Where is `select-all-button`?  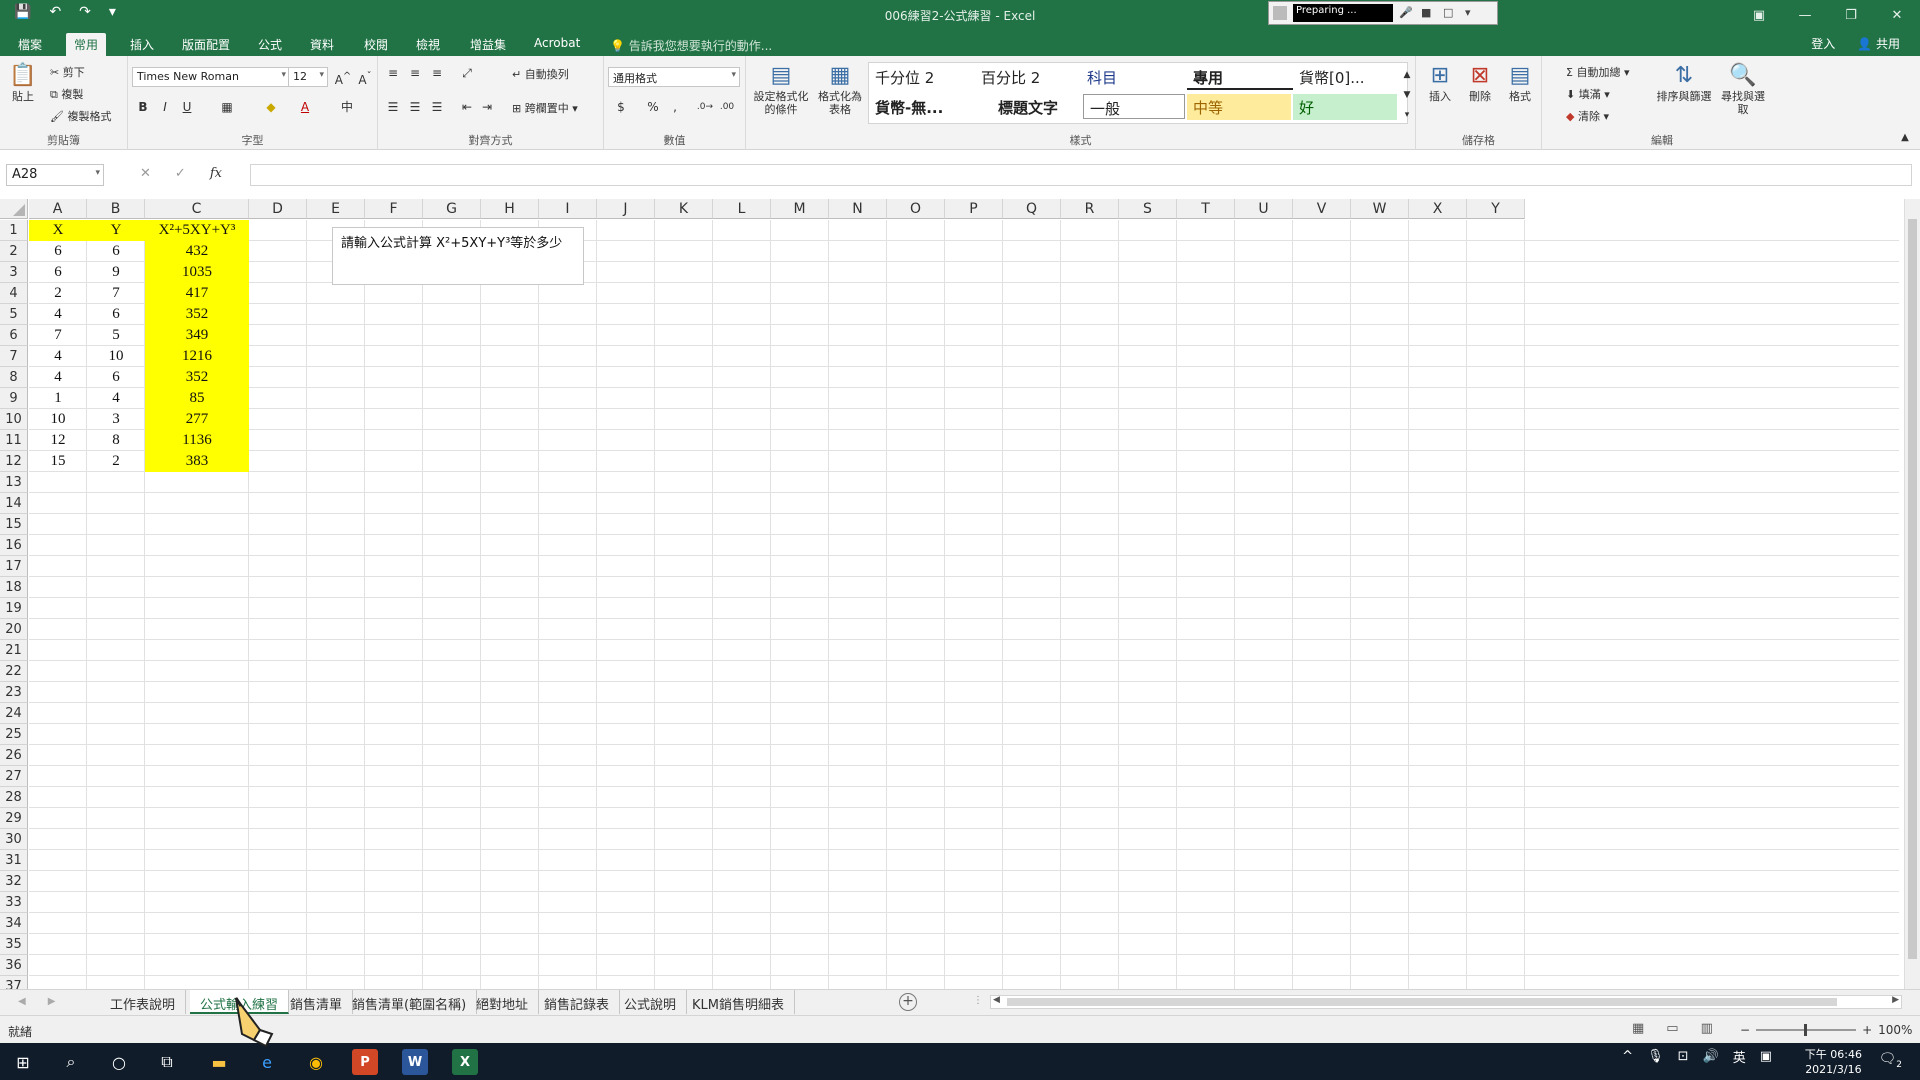
select-all-button is located at coordinates (14, 209).